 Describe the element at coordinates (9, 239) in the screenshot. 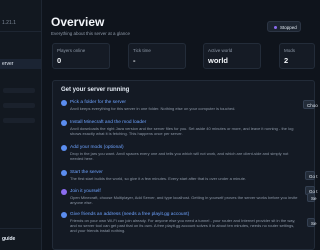

I see `guide-label: guide` at that location.